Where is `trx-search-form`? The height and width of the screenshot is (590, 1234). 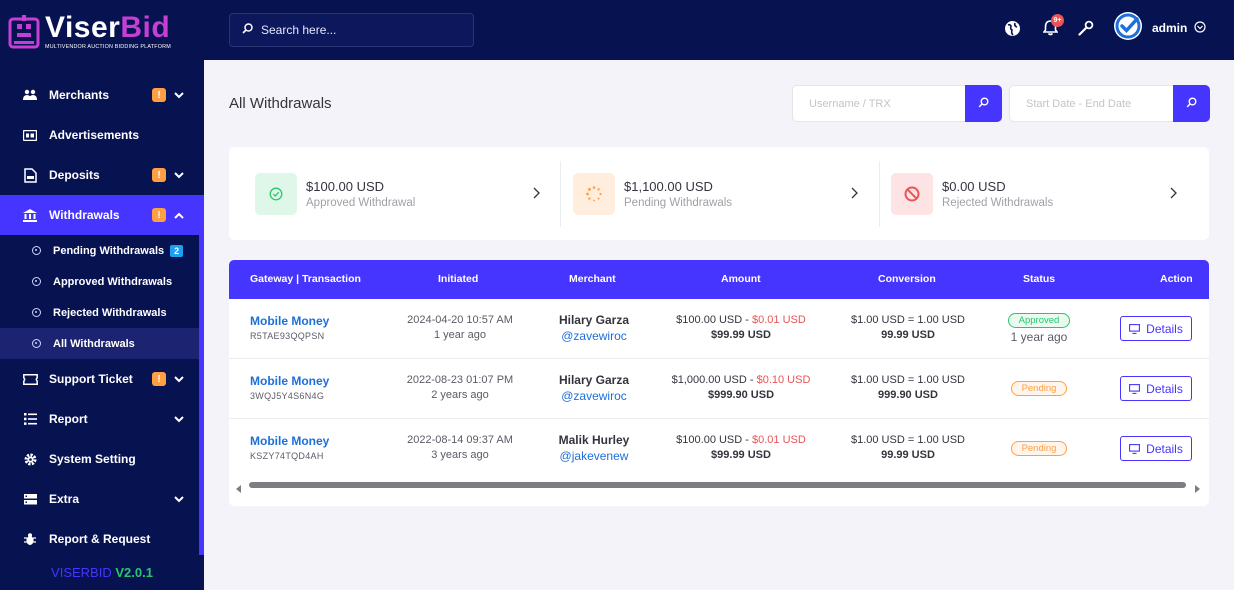 trx-search-form is located at coordinates (897, 103).